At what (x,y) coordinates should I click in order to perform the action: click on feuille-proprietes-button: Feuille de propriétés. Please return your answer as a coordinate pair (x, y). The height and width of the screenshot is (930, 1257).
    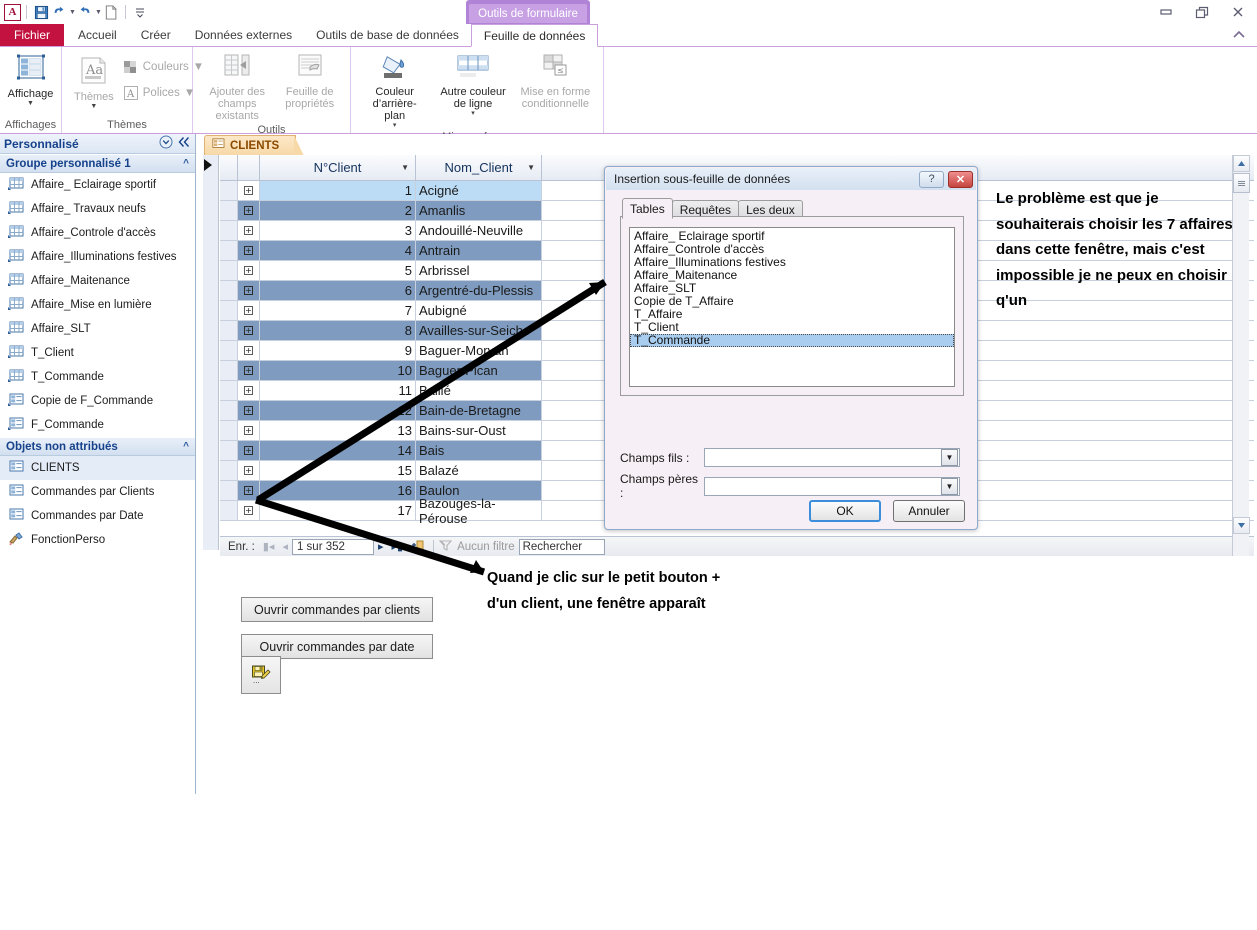
    Looking at the image, I should click on (309, 80).